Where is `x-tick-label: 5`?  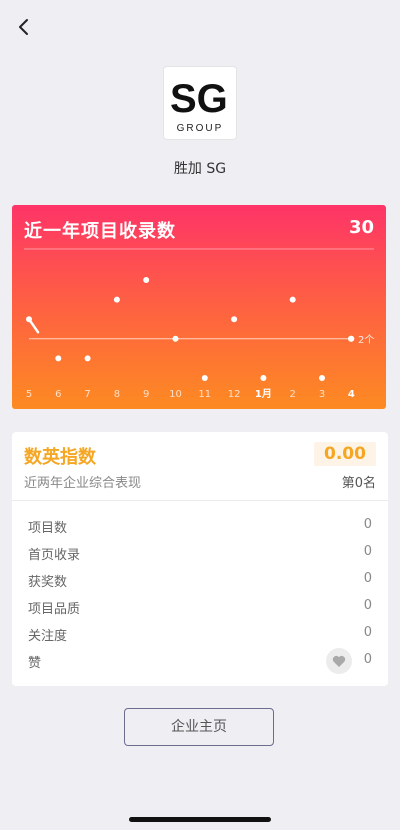 x-tick-label: 5 is located at coordinates (29, 394).